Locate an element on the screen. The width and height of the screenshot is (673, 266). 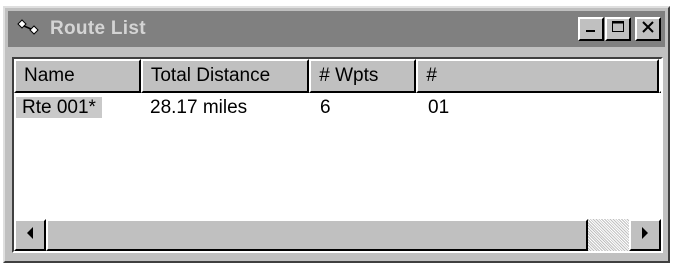
column-header-filler is located at coordinates (660, 76).